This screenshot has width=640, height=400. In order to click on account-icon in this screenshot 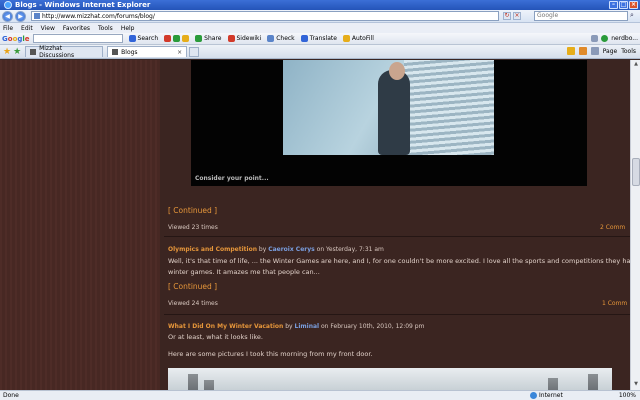, I will do `click(605, 38)`.